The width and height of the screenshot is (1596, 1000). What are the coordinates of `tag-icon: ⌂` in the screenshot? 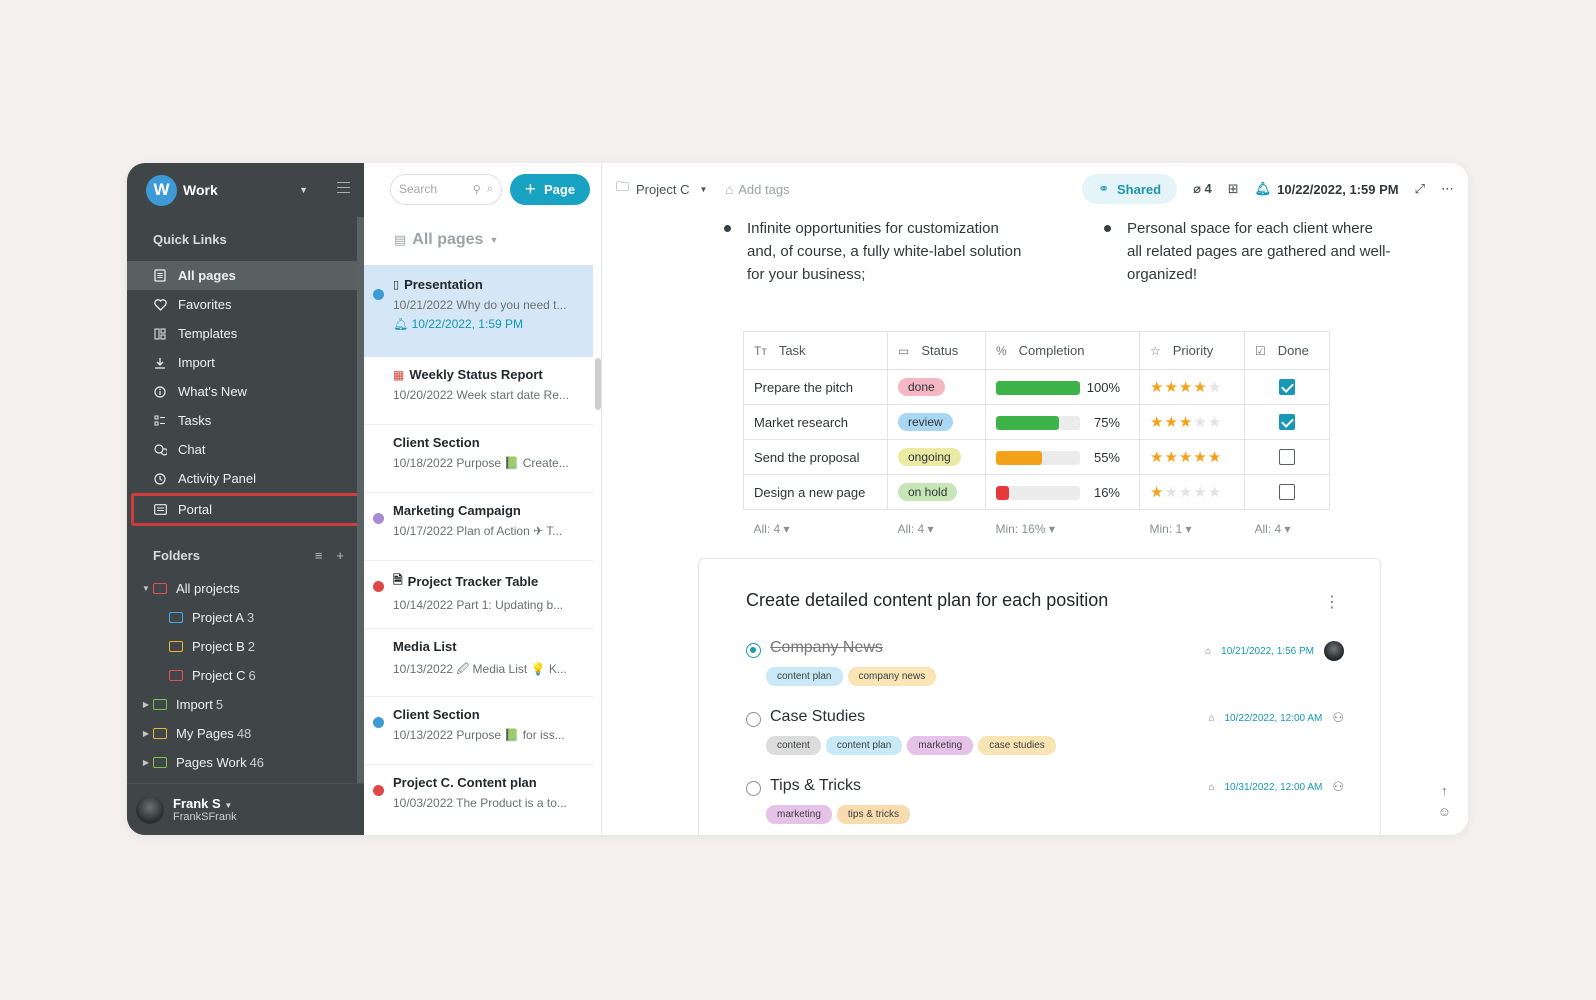 It's located at (1208, 651).